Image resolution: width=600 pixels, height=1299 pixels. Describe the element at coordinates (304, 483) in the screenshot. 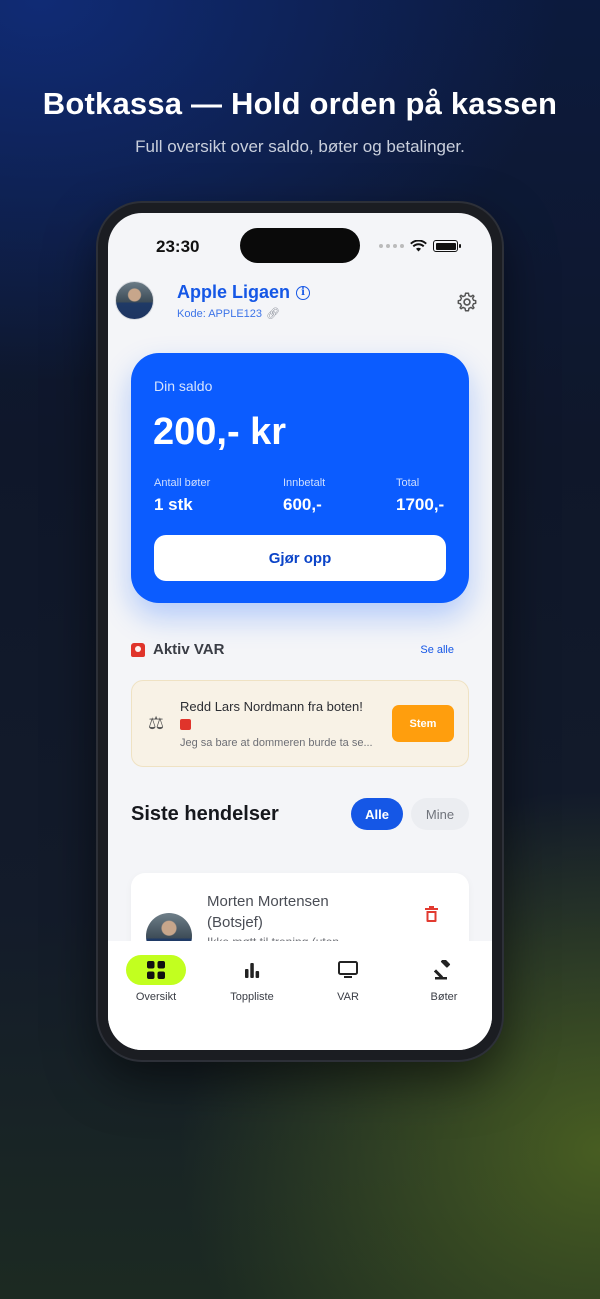

I see `stat-paid-label: Innbetalt` at that location.